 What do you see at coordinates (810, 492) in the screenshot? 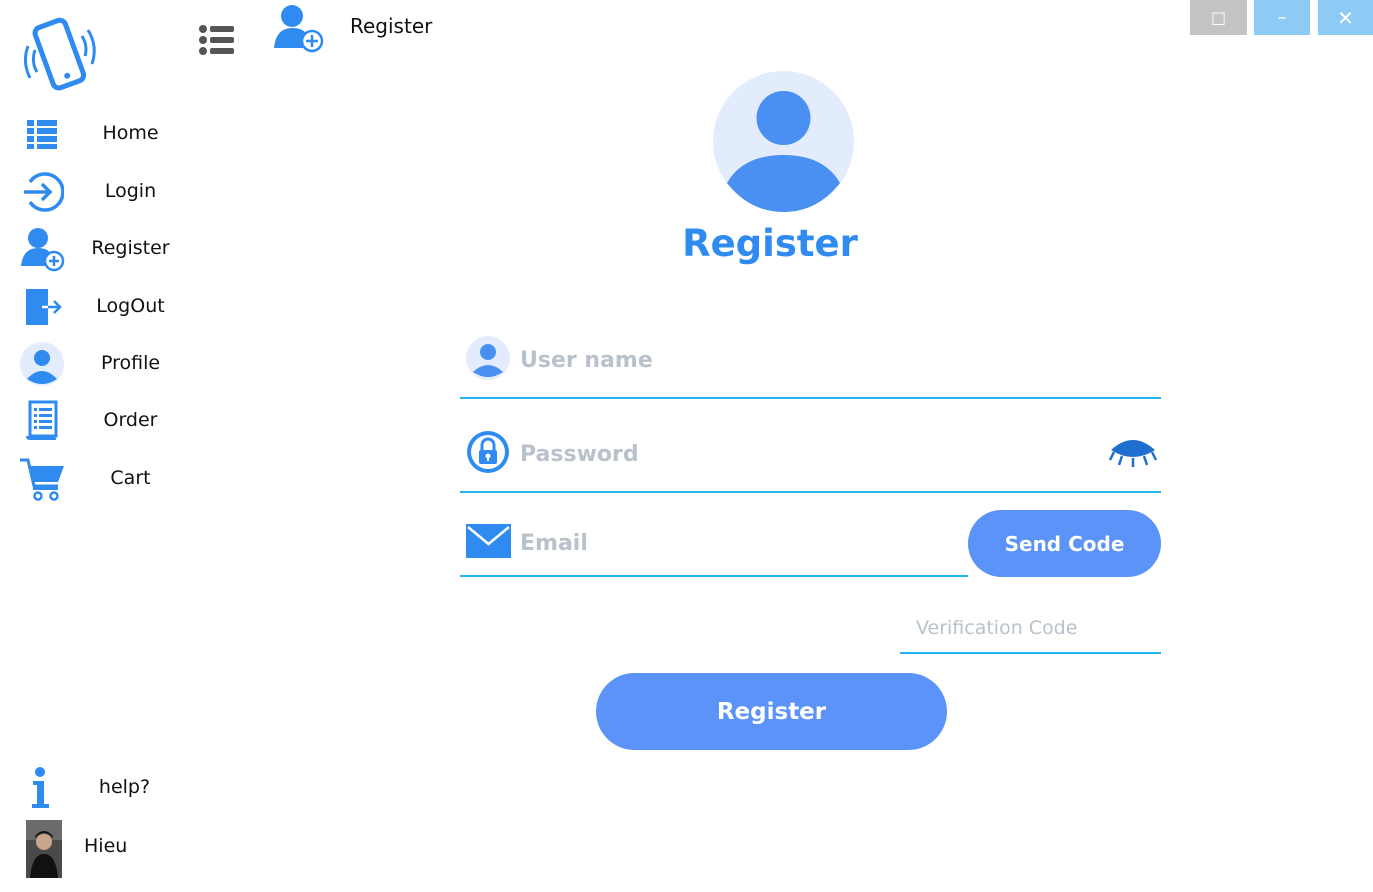
I see `password-underline` at bounding box center [810, 492].